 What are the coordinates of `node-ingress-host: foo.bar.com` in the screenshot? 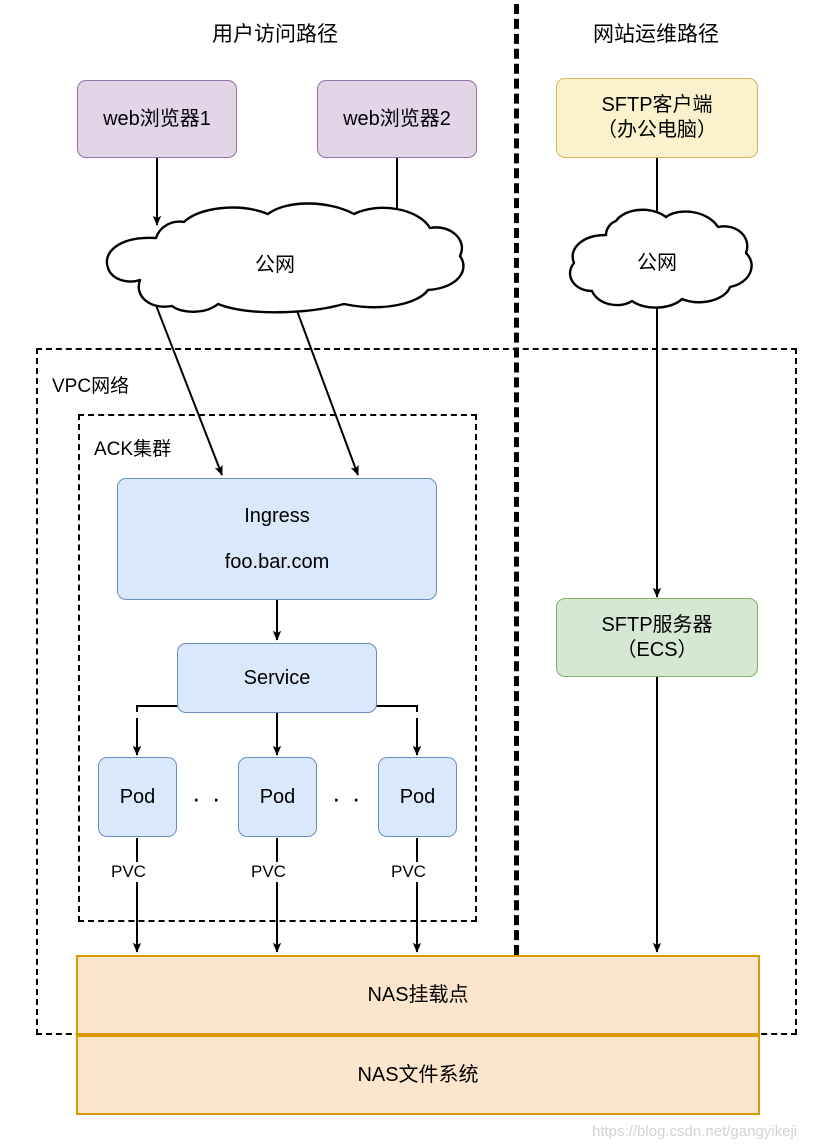 It's located at (277, 561).